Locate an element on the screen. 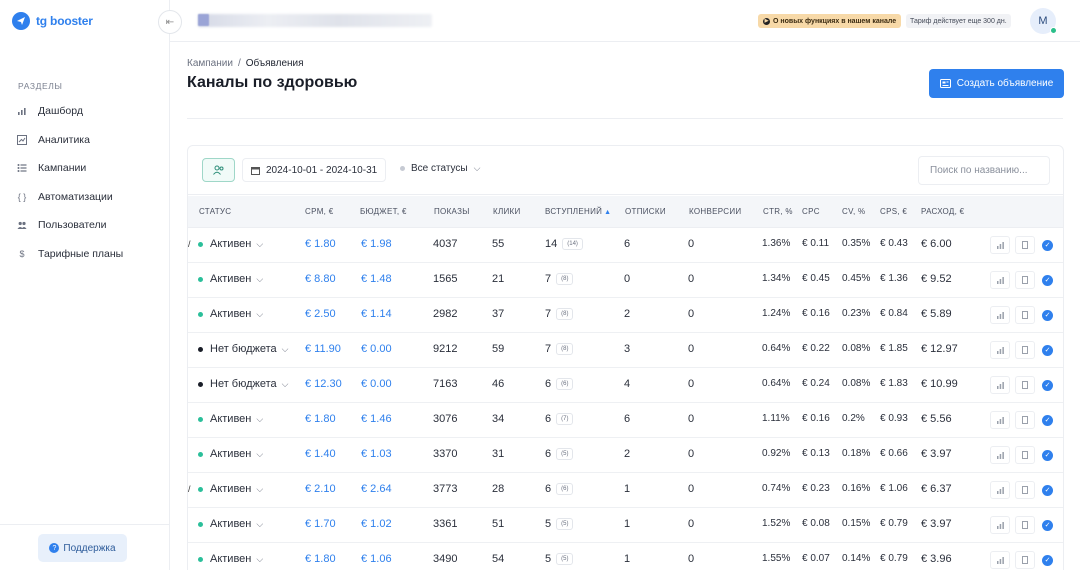 The width and height of the screenshot is (1080, 570). collapse-sidebar-button: ⇤ is located at coordinates (170, 22).